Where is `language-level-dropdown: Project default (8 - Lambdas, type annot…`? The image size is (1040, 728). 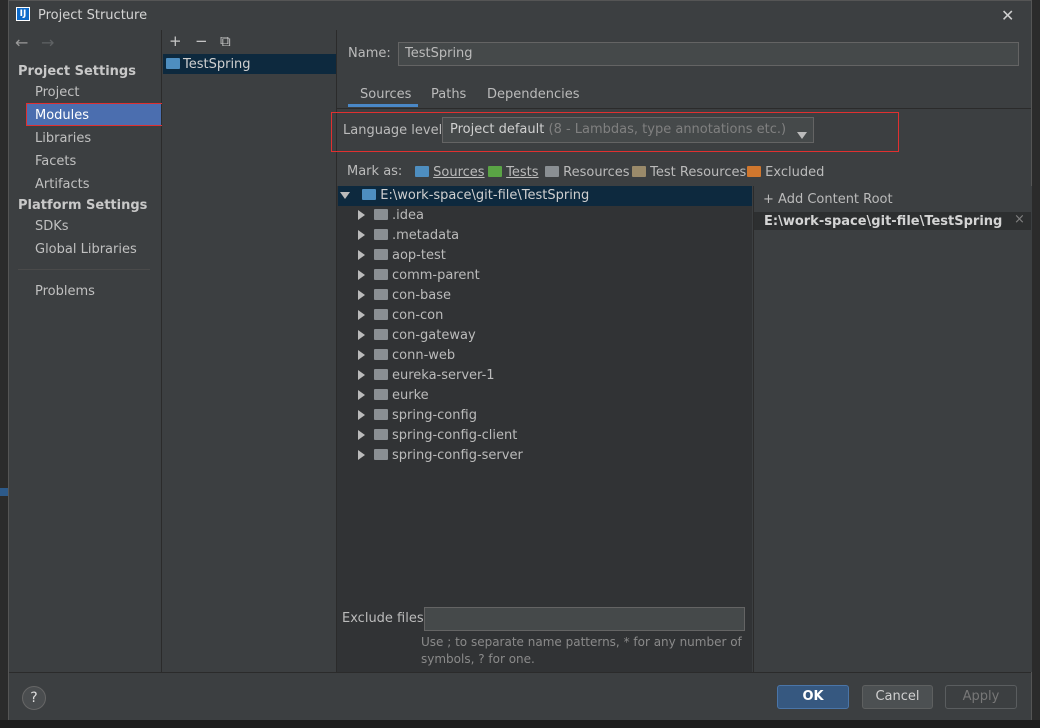 language-level-dropdown: Project default (8 - Lambdas, type annot… is located at coordinates (628, 130).